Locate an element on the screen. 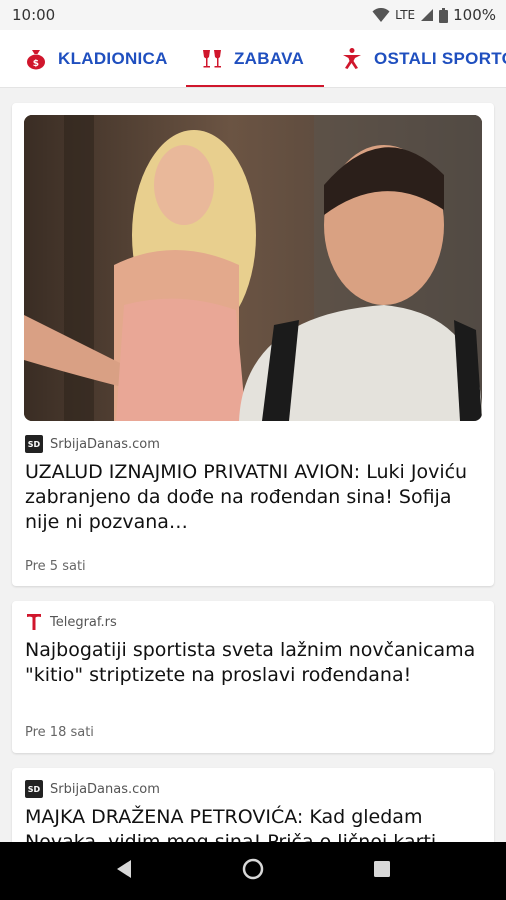  source-name: Telegraf.rs is located at coordinates (83, 622).